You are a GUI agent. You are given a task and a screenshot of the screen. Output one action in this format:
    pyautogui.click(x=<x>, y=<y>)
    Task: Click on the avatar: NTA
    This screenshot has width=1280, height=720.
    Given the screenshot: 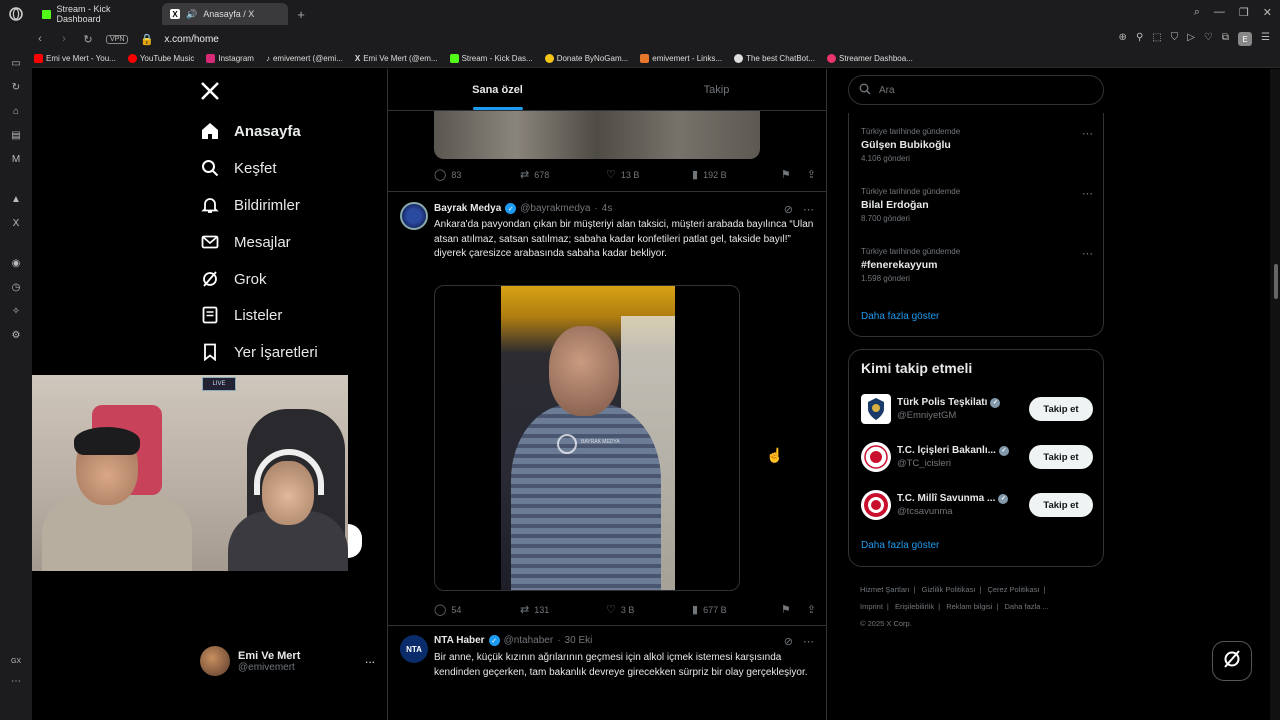 What is the action you would take?
    pyautogui.click(x=414, y=649)
    